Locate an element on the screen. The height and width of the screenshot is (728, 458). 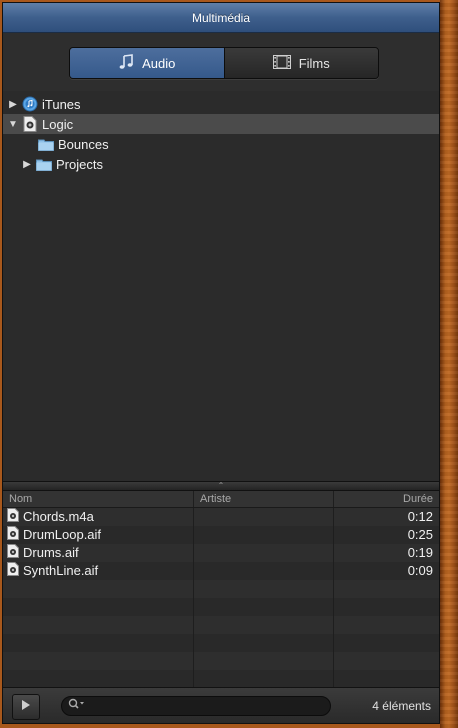
wood-side-panel is located at coordinates (449, 364).